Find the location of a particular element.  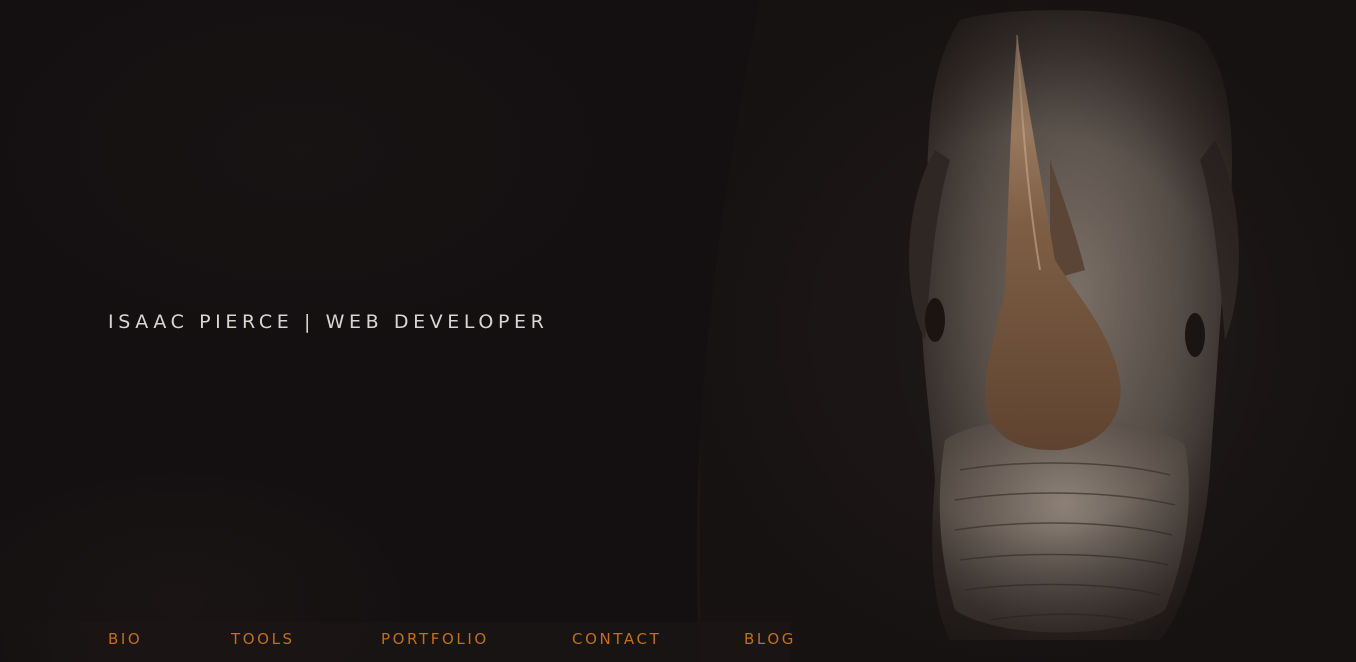

page-title: ISAAC PIERCE | WEB DEVELOPER is located at coordinates (328, 322).